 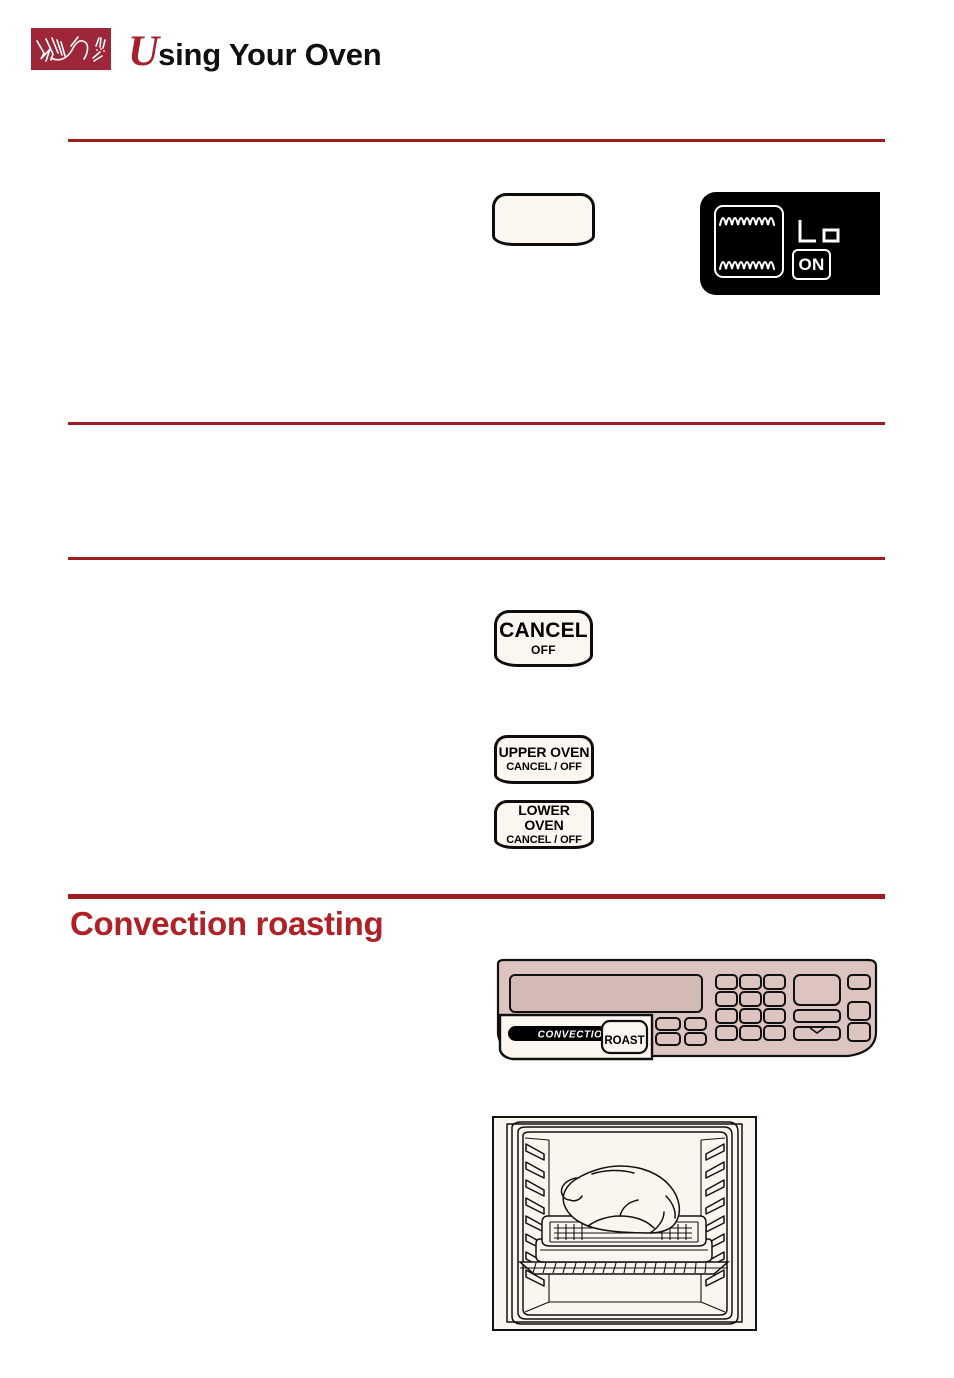 I want to click on upper-oven-label: UPPER OVEN, so click(x=544, y=752).